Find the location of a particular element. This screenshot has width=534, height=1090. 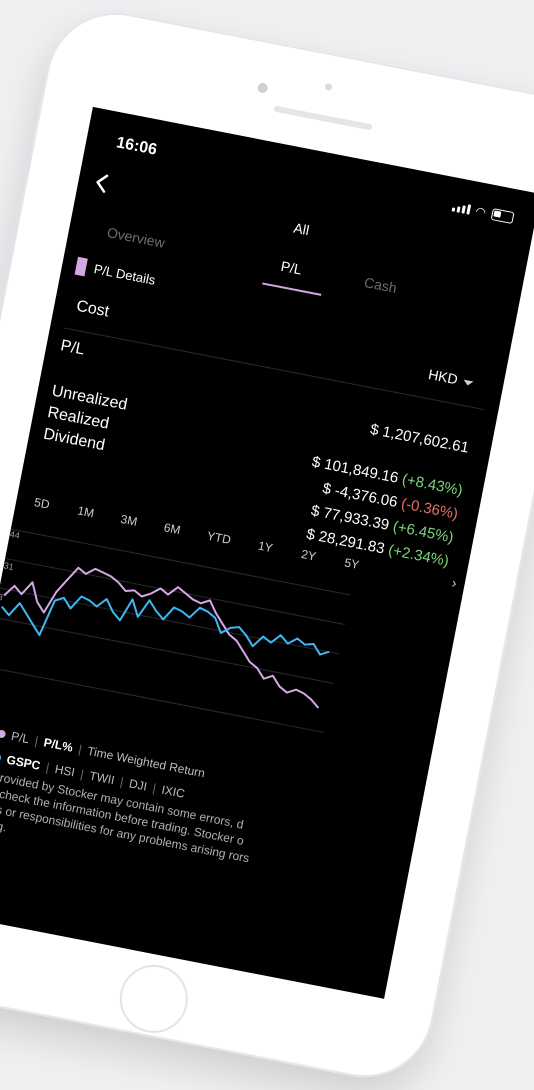

legend-gspc: GSPC is located at coordinates (23, 763).